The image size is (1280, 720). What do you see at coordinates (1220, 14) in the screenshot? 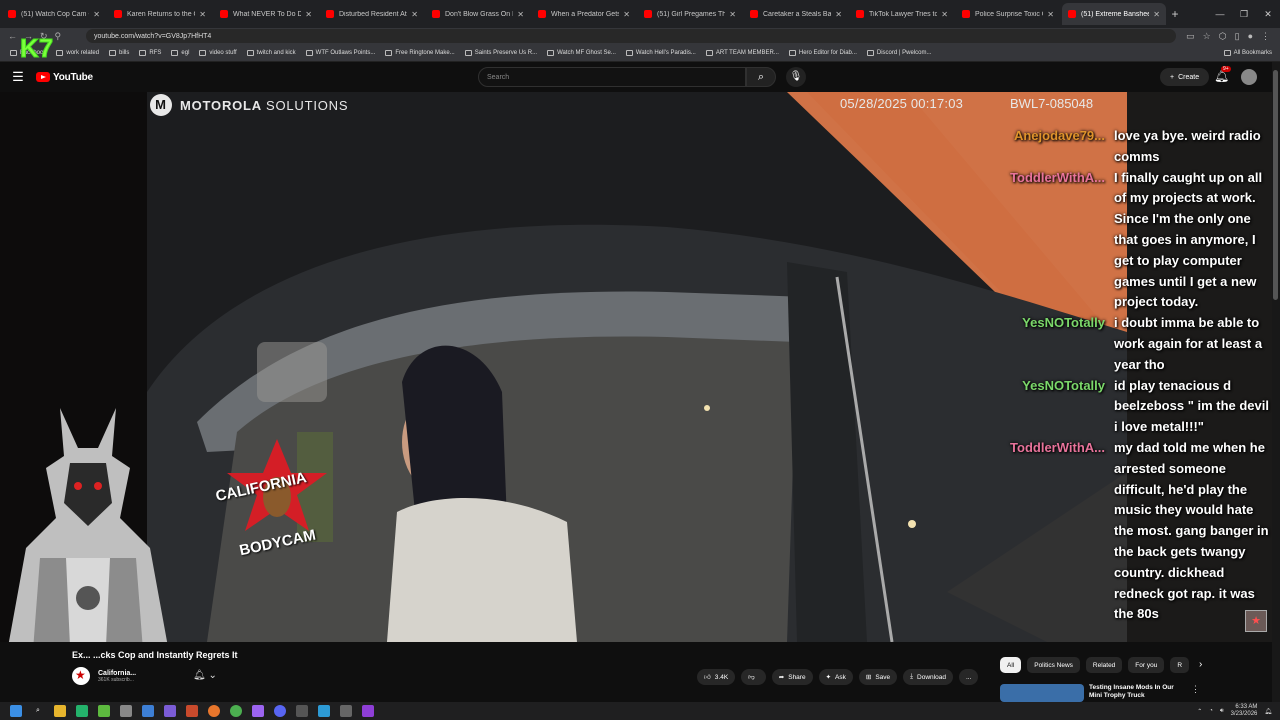
I see `minimize-icon: —` at bounding box center [1220, 14].